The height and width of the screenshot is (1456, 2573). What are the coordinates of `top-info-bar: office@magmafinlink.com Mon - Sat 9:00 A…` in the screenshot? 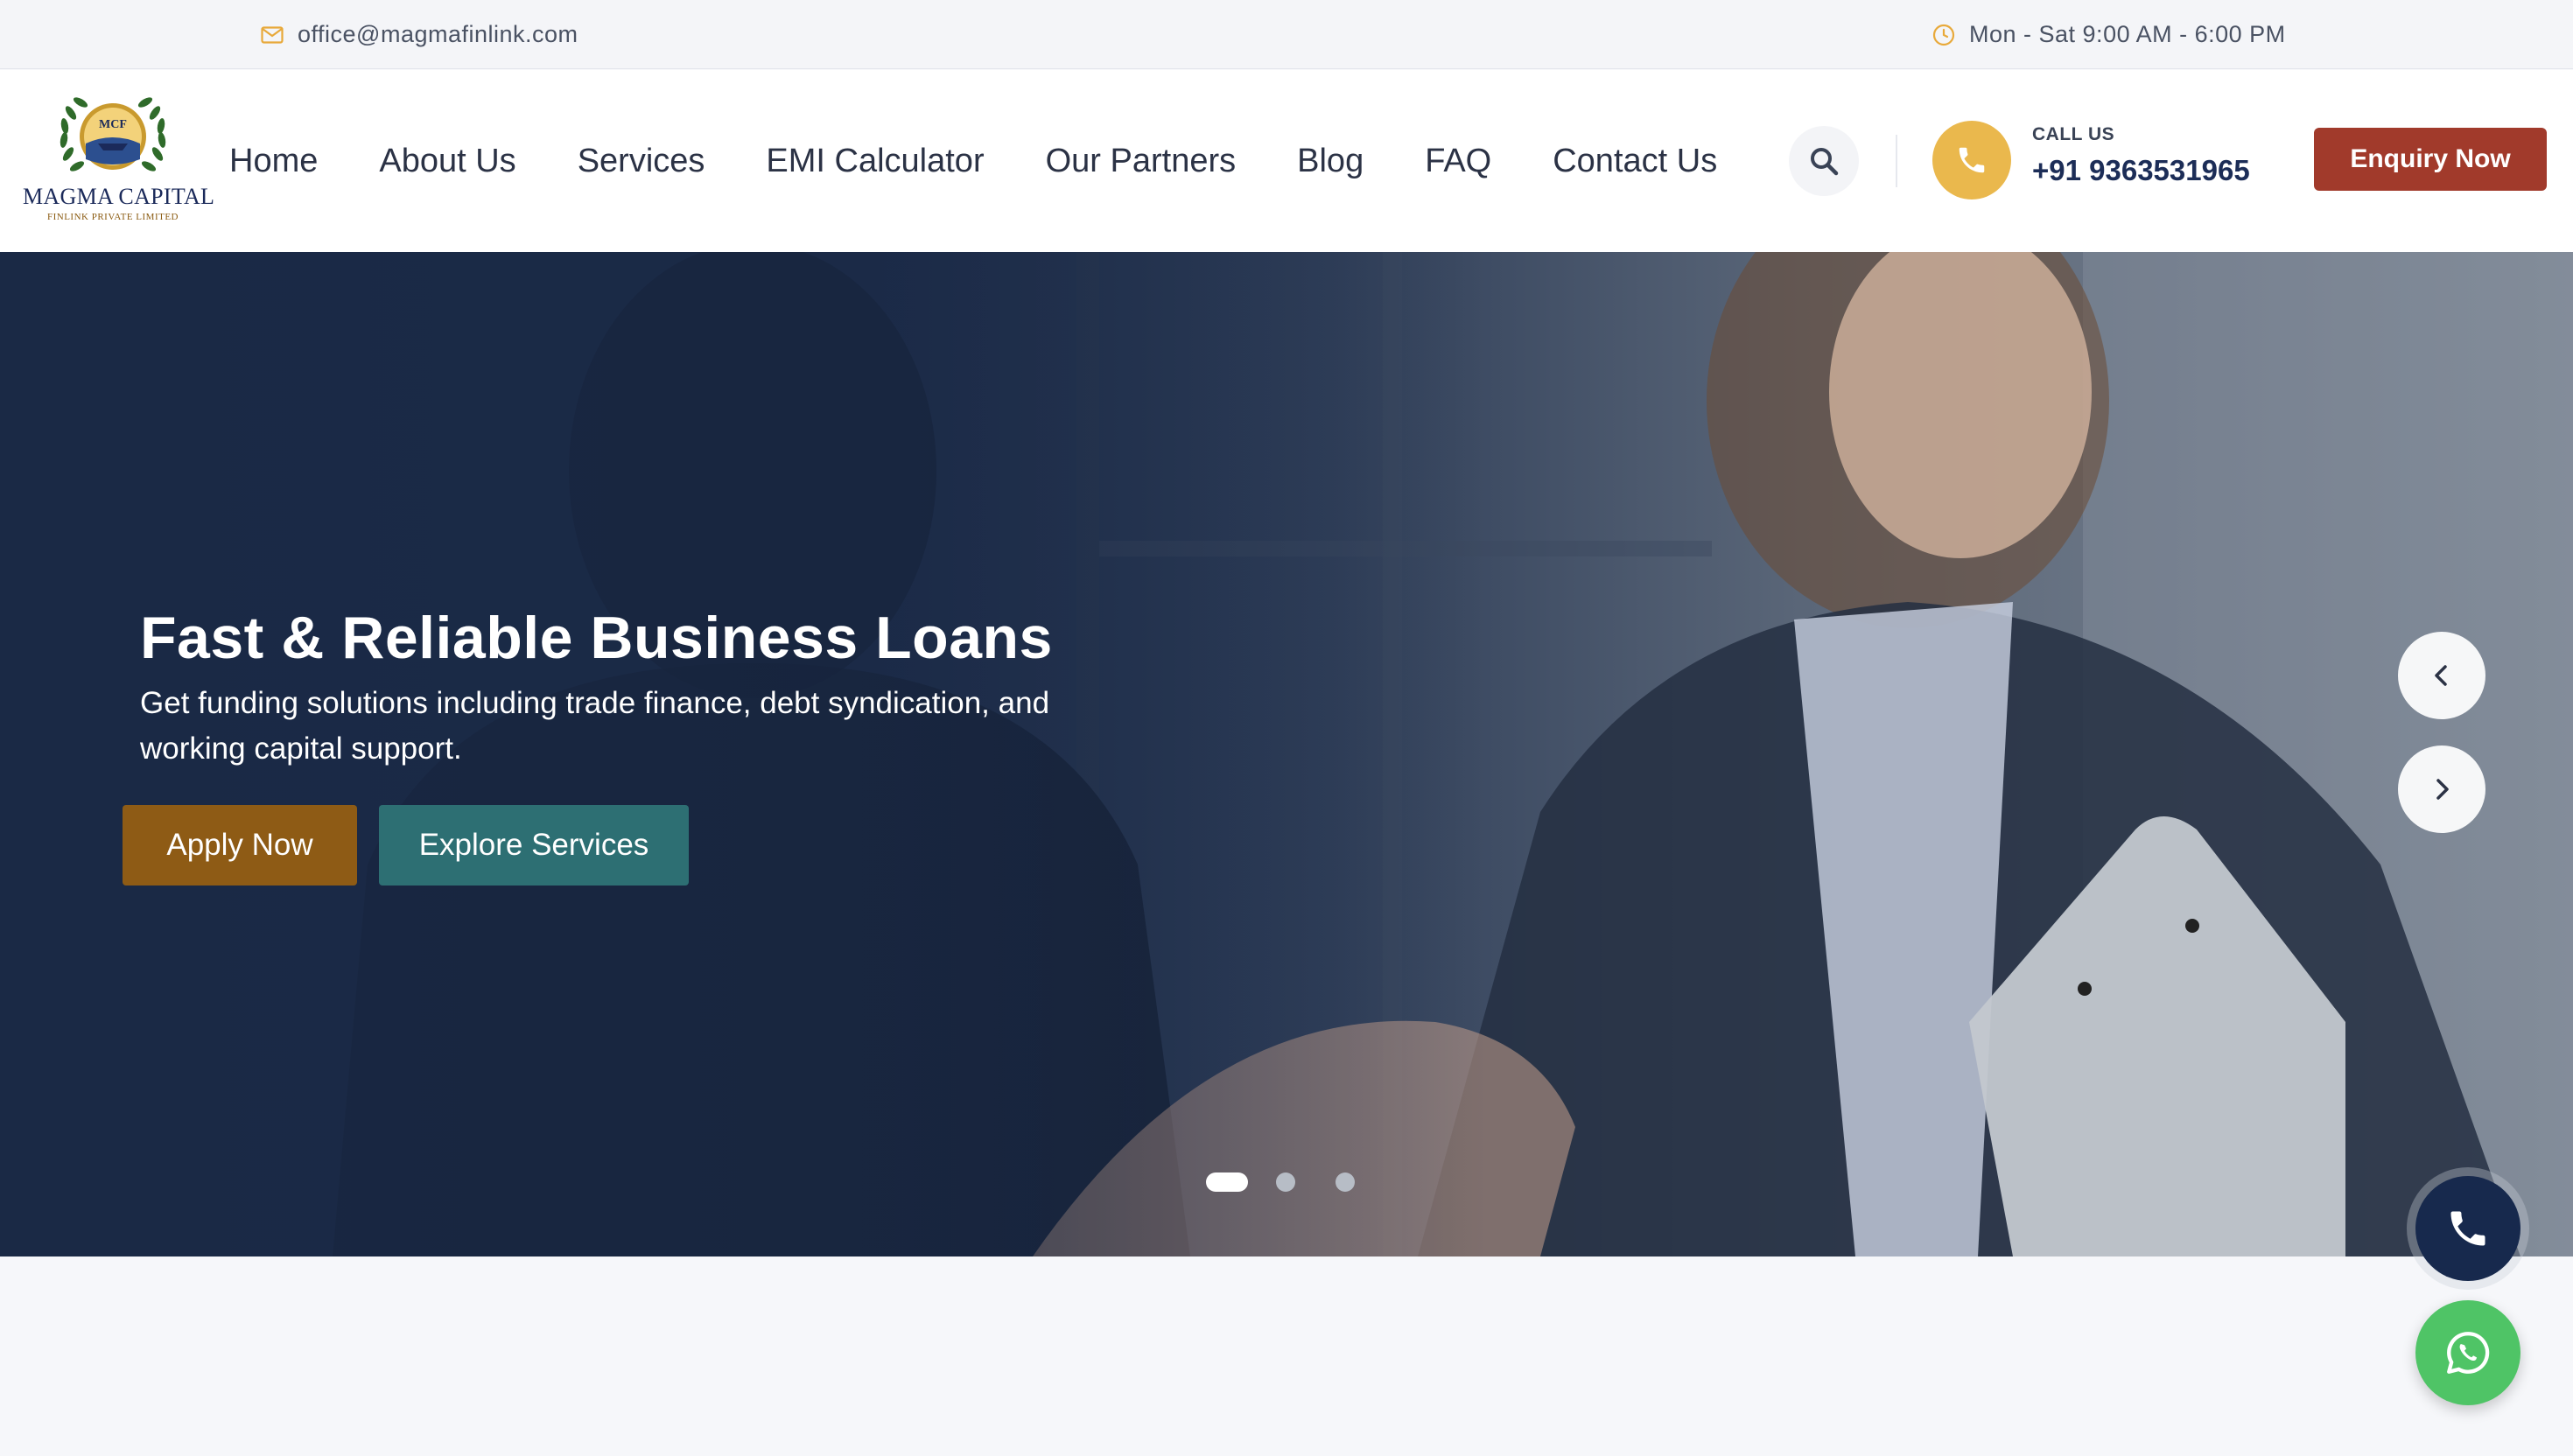 It's located at (1286, 34).